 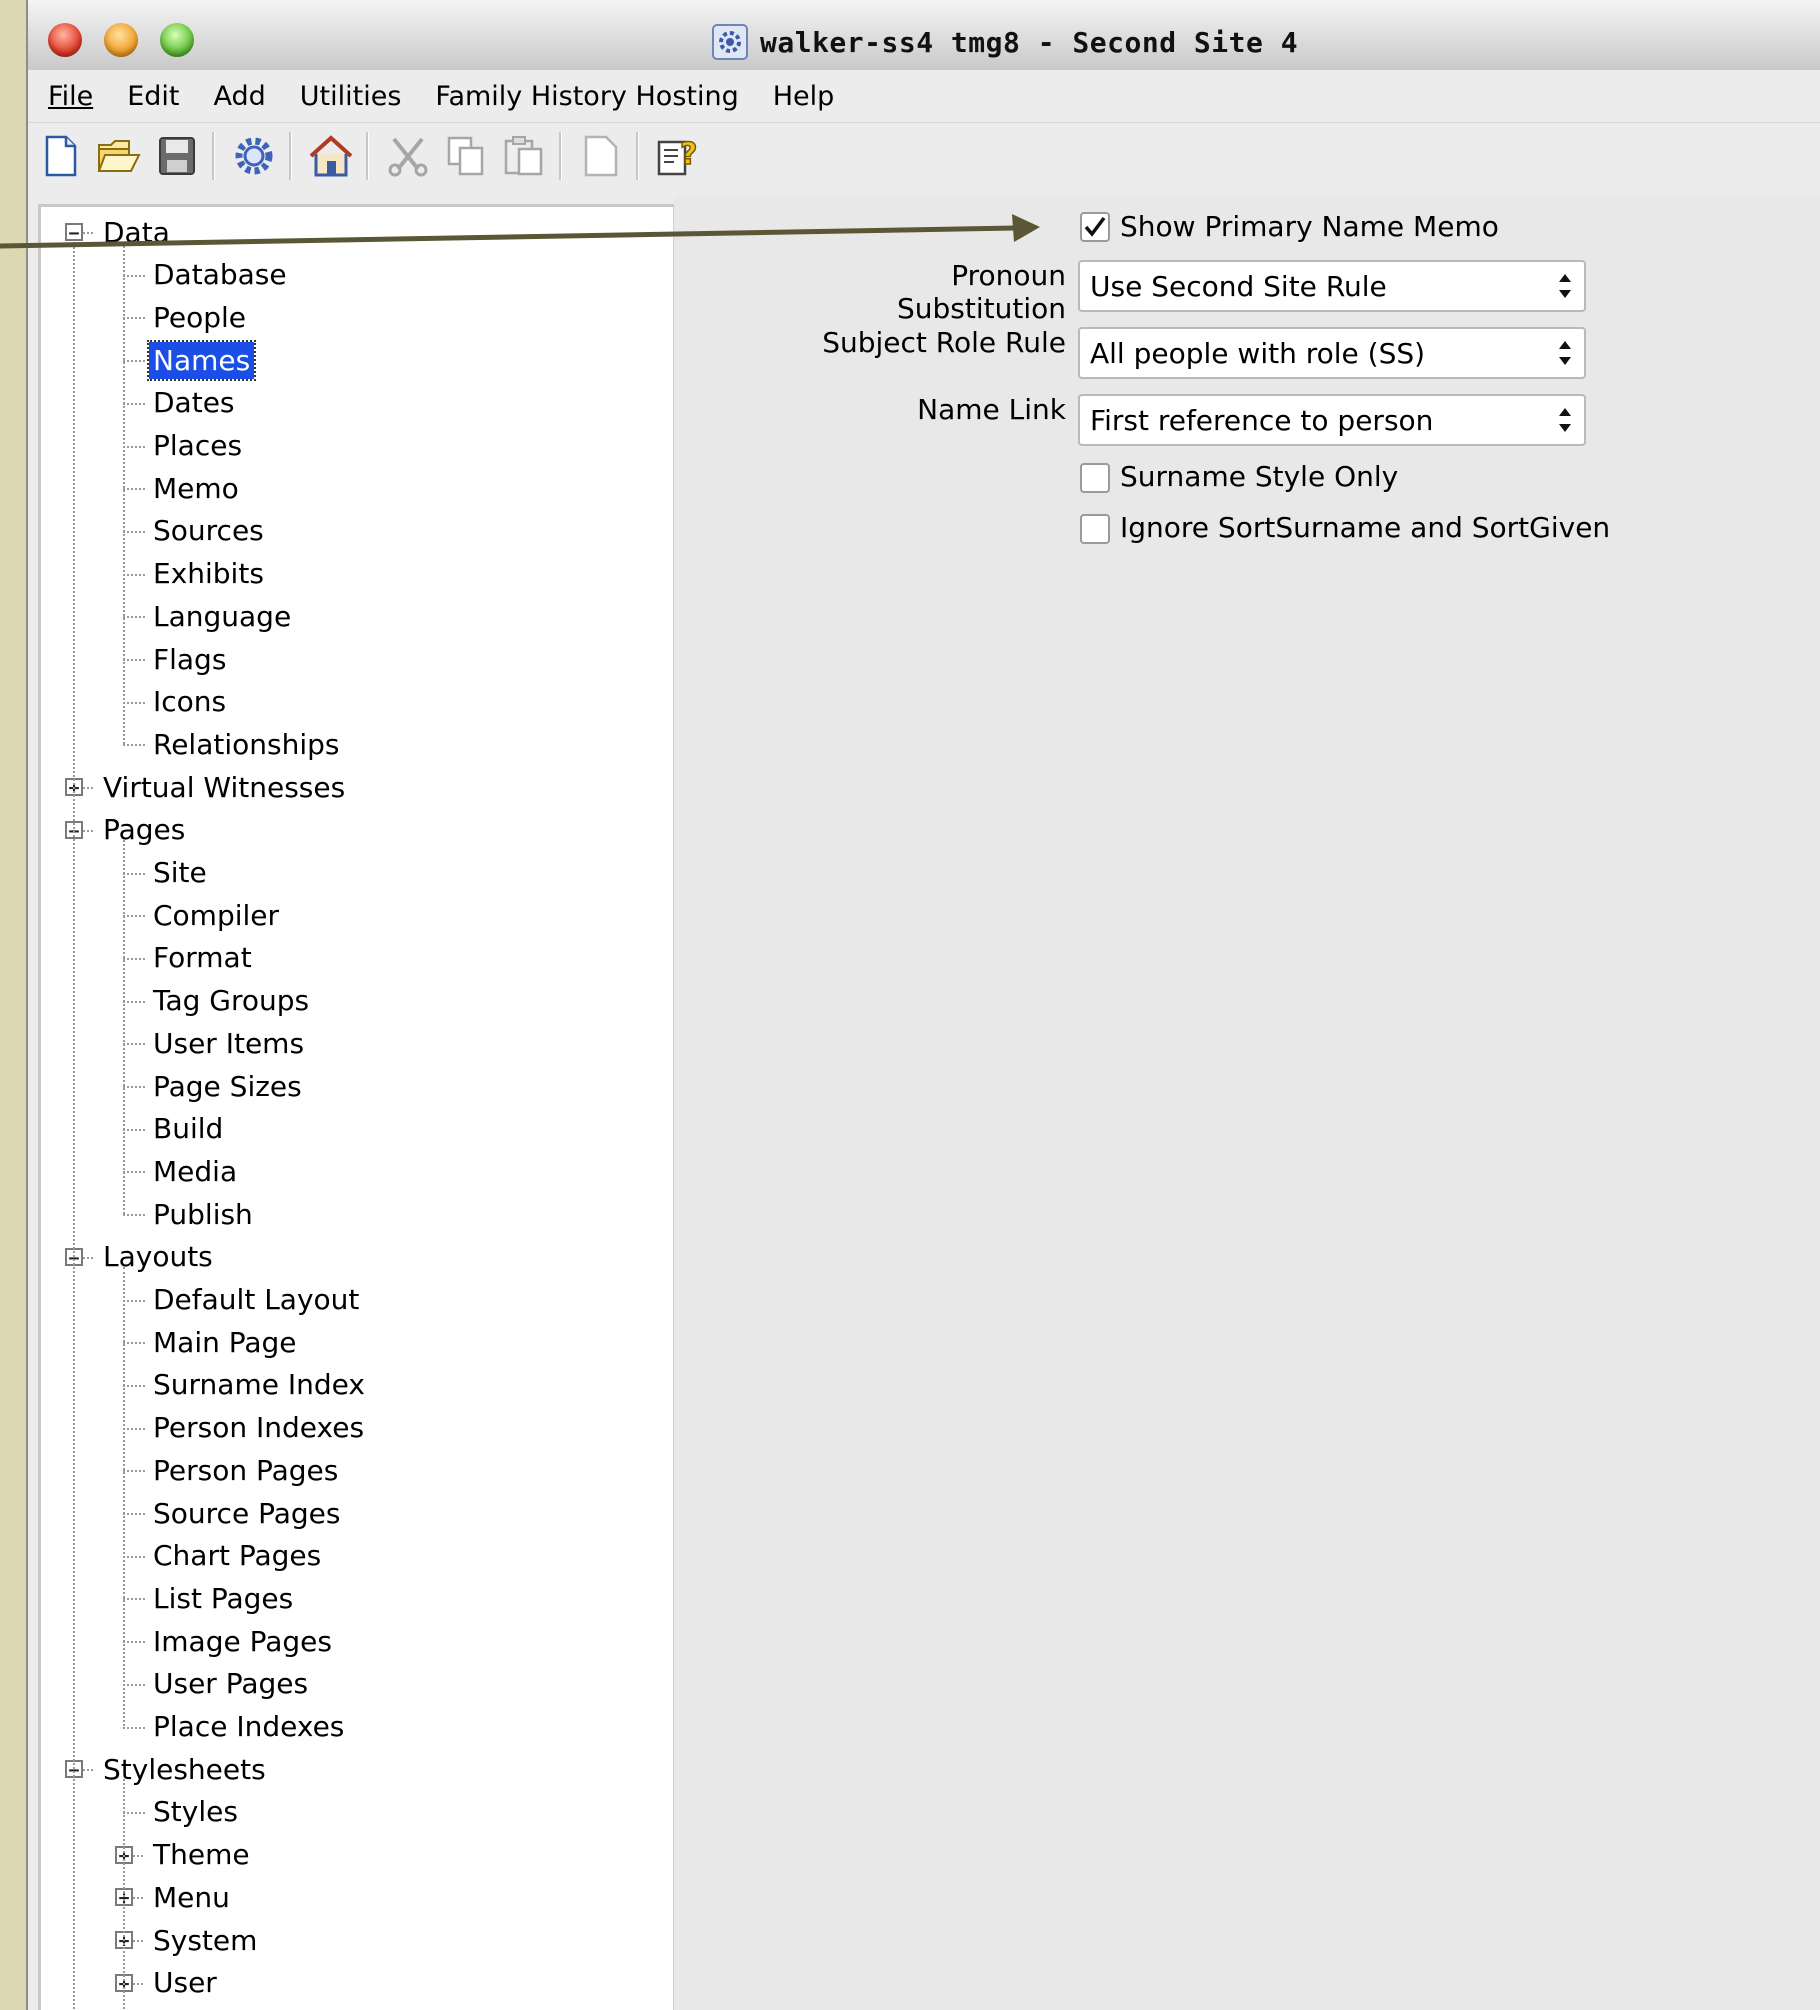 I want to click on tree-node-memo: Memo, so click(x=196, y=488).